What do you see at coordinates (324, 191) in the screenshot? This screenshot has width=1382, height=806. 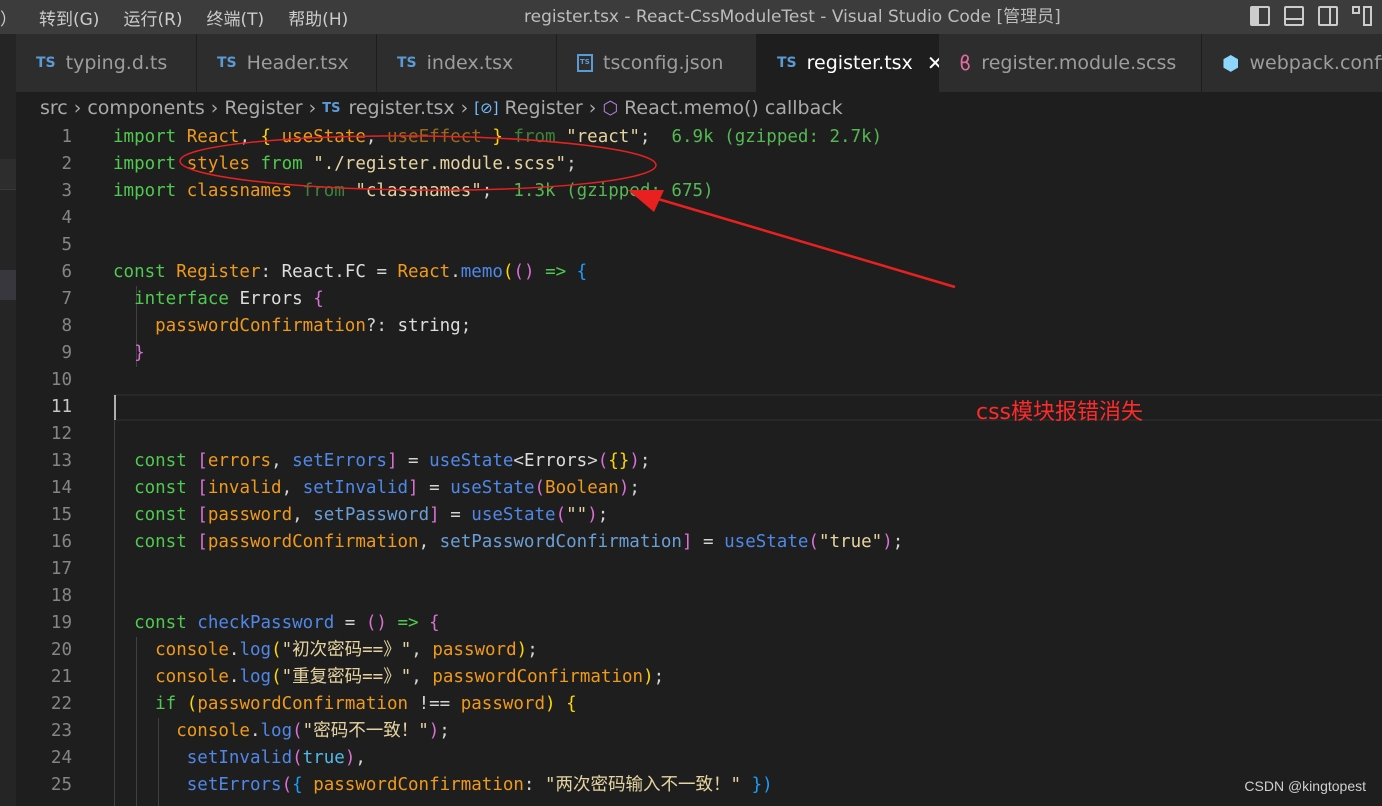 I see `code-token: from` at bounding box center [324, 191].